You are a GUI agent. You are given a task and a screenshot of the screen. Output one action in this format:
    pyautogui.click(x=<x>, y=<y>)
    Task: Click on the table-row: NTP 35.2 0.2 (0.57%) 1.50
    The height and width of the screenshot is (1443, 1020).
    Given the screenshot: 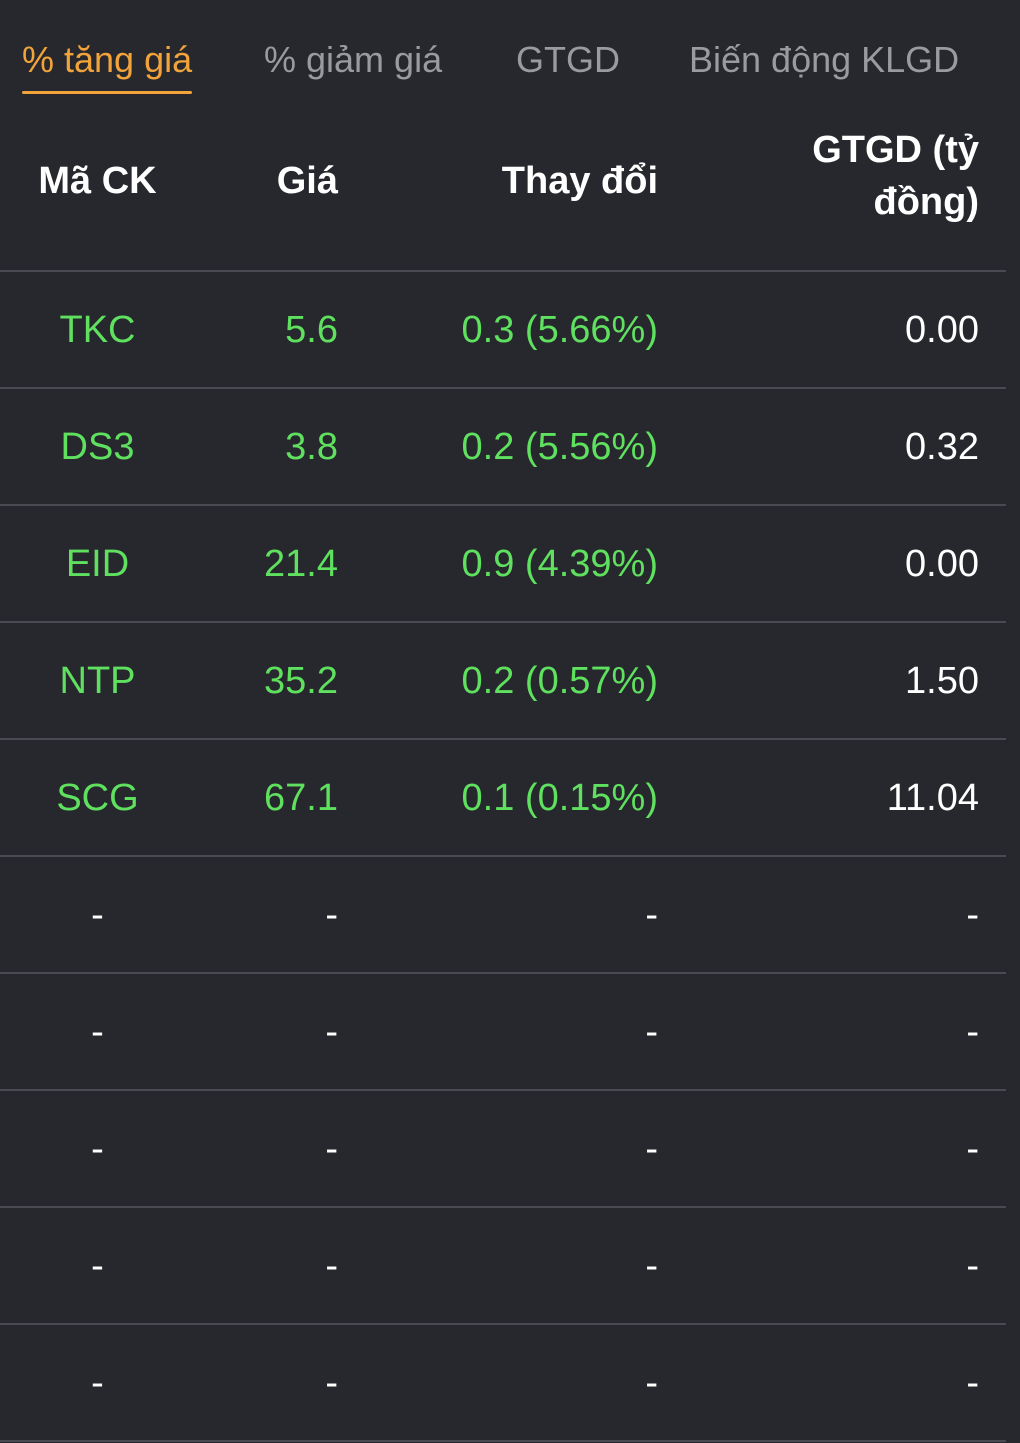 What is the action you would take?
    pyautogui.click(x=503, y=681)
    